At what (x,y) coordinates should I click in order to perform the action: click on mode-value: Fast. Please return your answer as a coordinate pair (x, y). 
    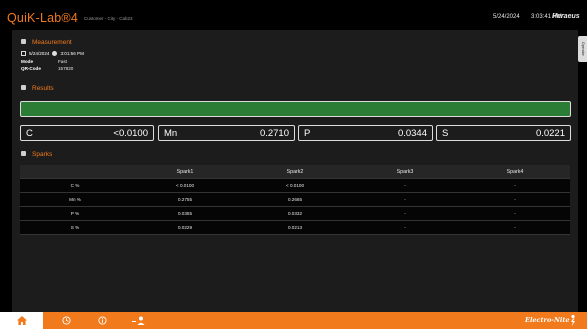
    Looking at the image, I should click on (62, 61).